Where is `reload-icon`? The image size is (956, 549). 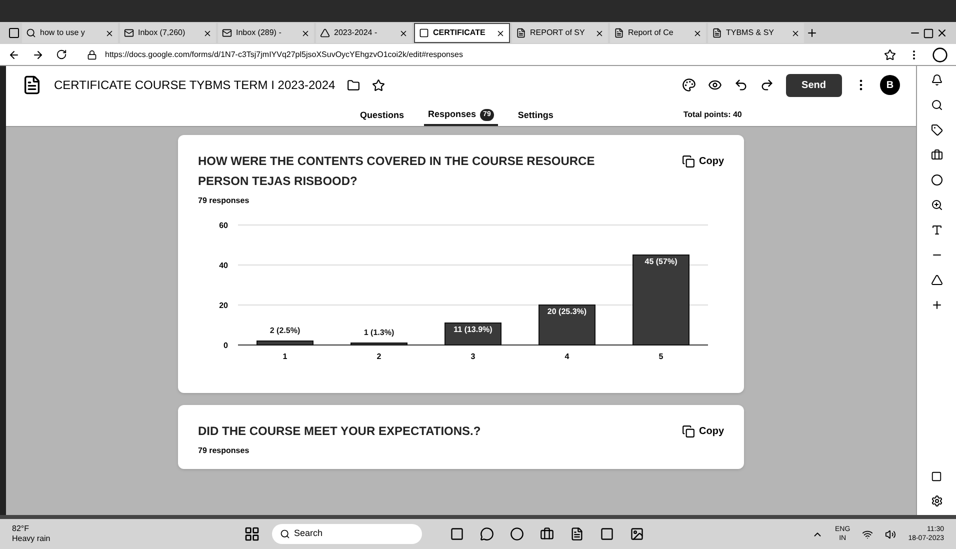 reload-icon is located at coordinates (61, 54).